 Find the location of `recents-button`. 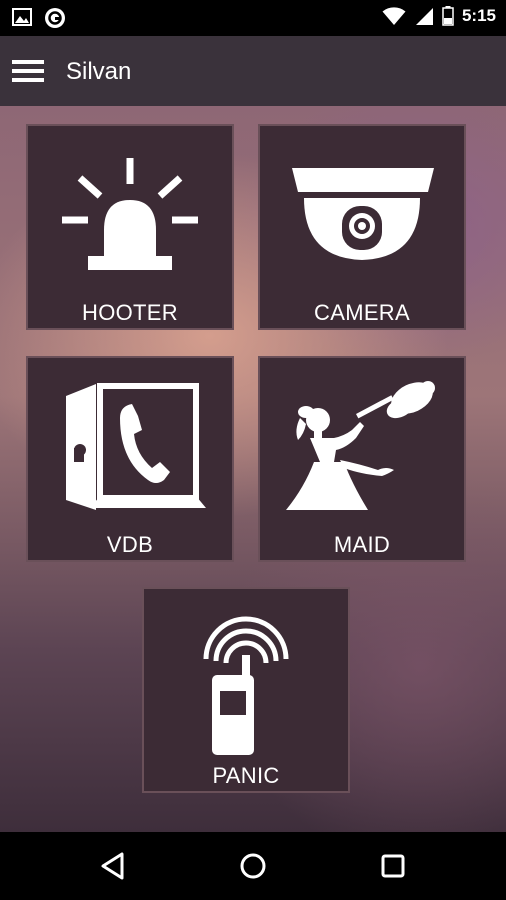

recents-button is located at coordinates (393, 866).